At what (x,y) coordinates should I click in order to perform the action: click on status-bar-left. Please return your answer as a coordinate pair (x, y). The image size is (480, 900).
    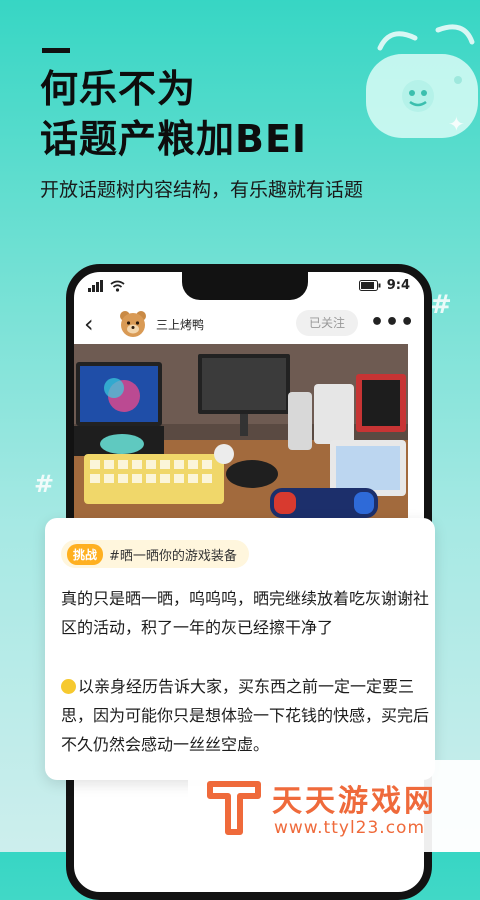
    Looking at the image, I should click on (106, 286).